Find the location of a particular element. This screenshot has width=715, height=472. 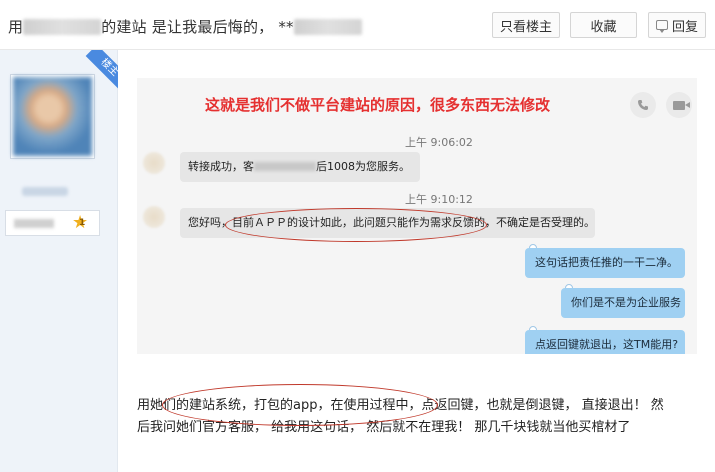

only-op-button: 只看楼主 is located at coordinates (526, 25).